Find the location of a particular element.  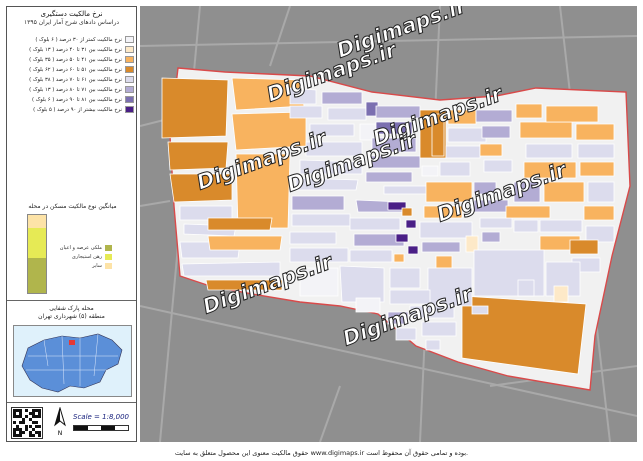

chart-legend-item: سایر is located at coordinates (82, 265).